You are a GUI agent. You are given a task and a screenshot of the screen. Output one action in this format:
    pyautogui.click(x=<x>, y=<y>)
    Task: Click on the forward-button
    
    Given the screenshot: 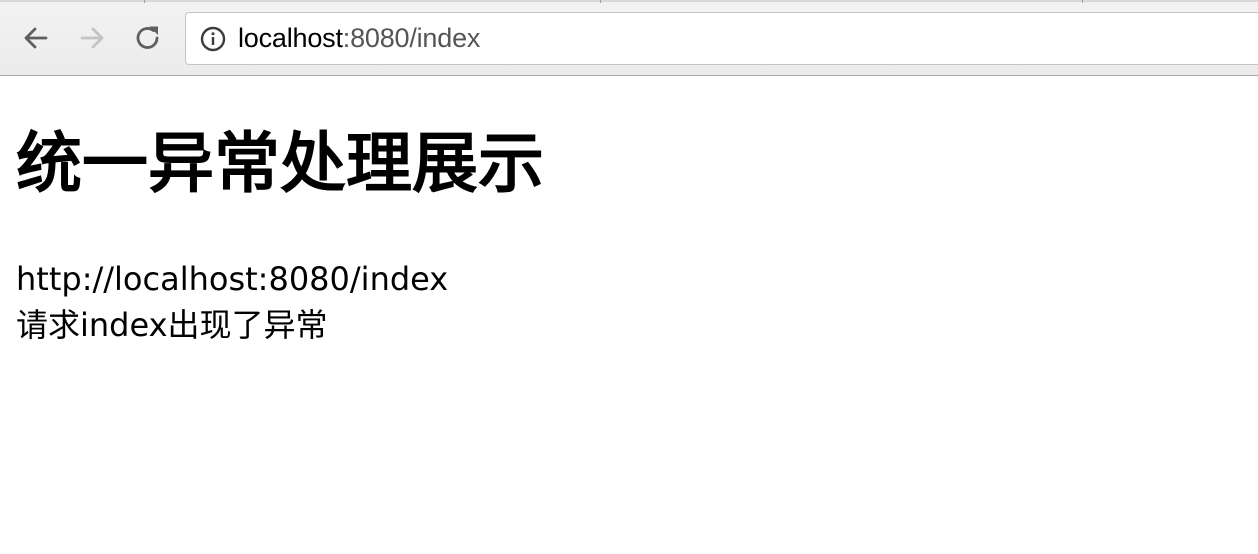 What is the action you would take?
    pyautogui.click(x=92, y=38)
    